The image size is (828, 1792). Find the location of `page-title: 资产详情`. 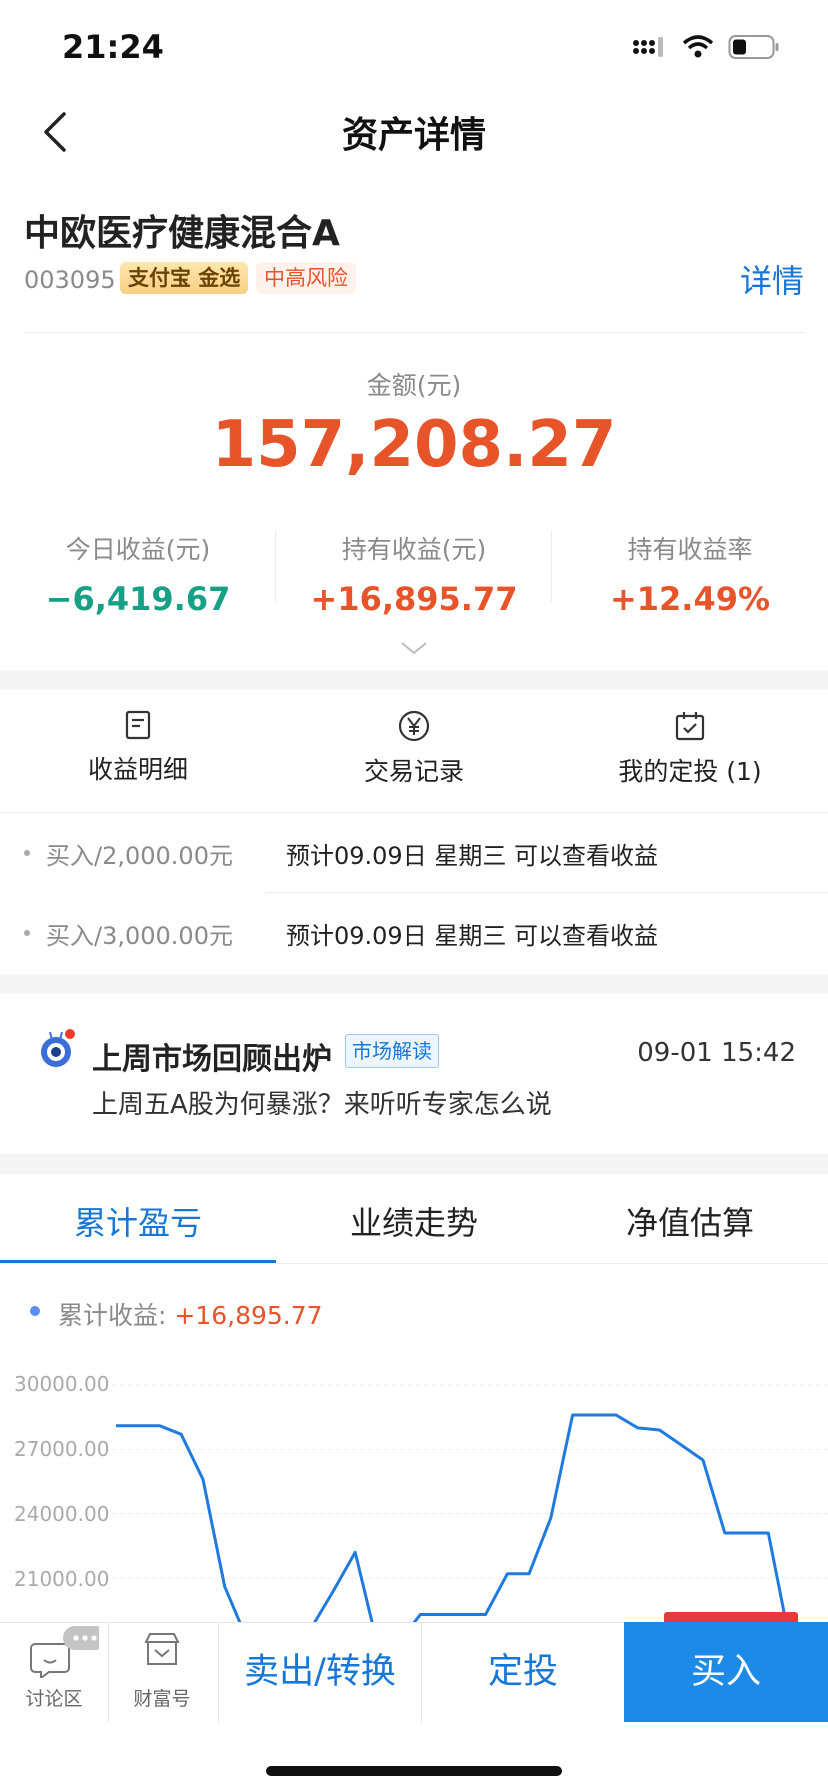

page-title: 资产详情 is located at coordinates (413, 135).